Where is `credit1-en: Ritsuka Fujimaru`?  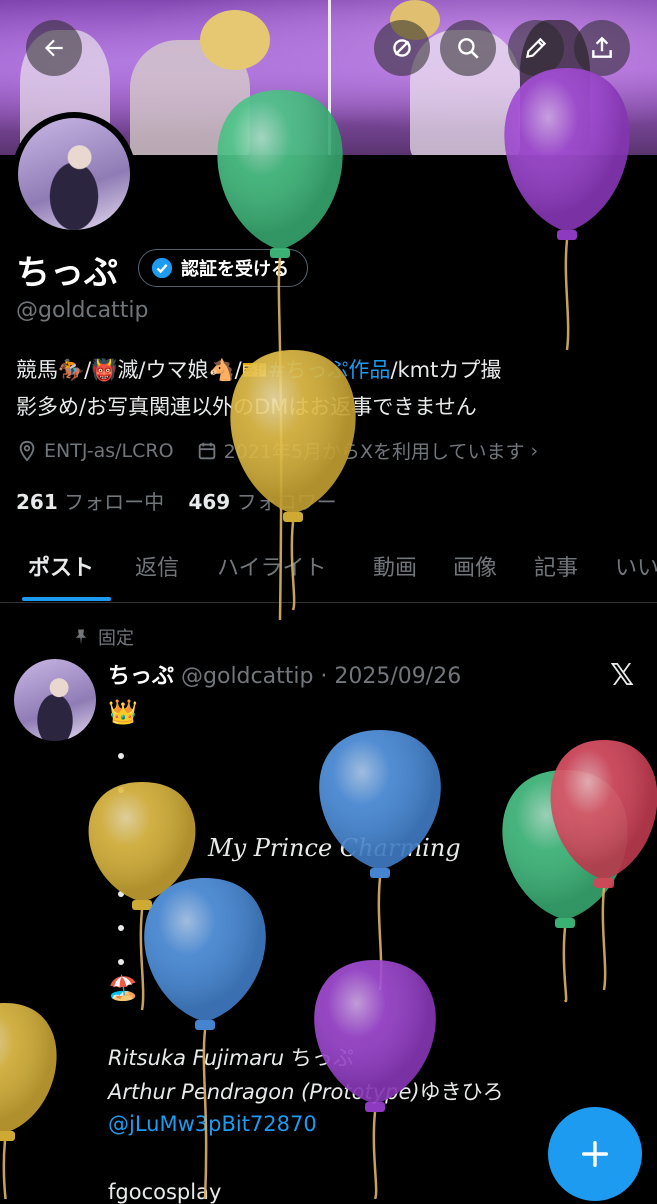 credit1-en: Ritsuka Fujimaru is located at coordinates (196, 1058).